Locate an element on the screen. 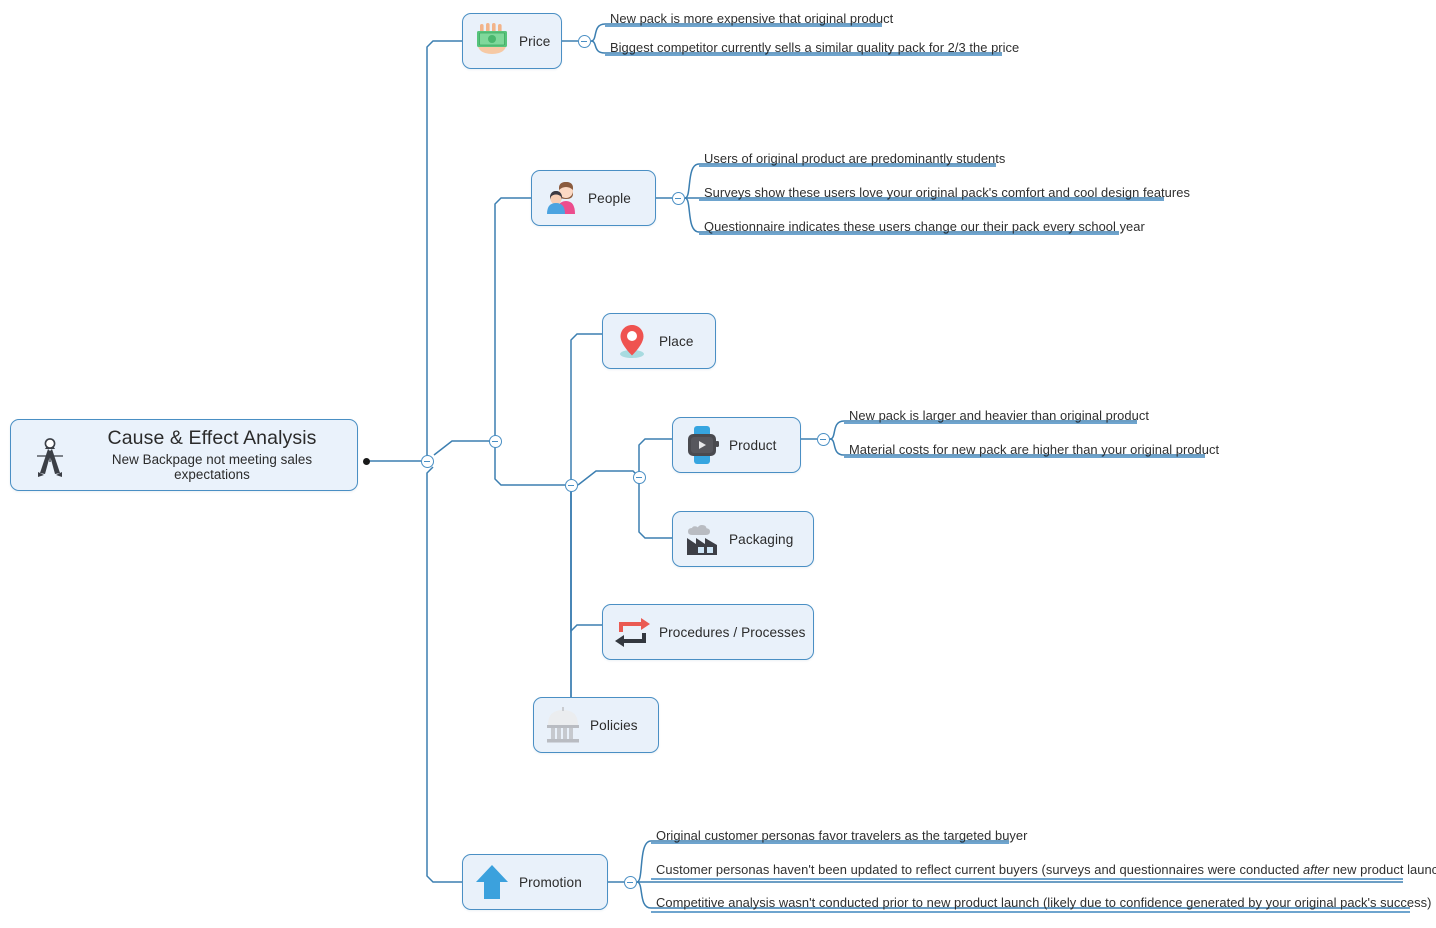  branch-node-place: Place is located at coordinates (659, 341).